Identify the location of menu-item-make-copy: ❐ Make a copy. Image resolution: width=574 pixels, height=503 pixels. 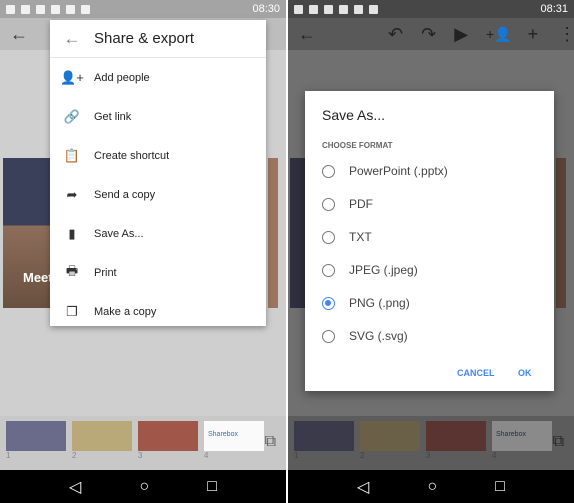
(158, 311).